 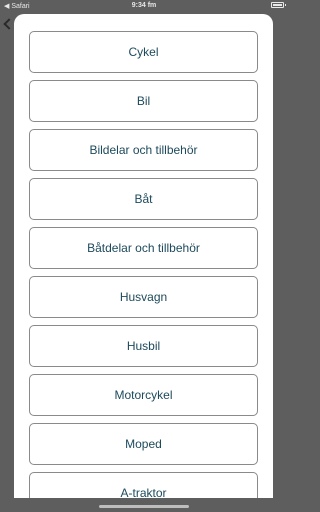 I want to click on status-bar: ◀ Safari 9:34 fm, so click(x=144, y=6).